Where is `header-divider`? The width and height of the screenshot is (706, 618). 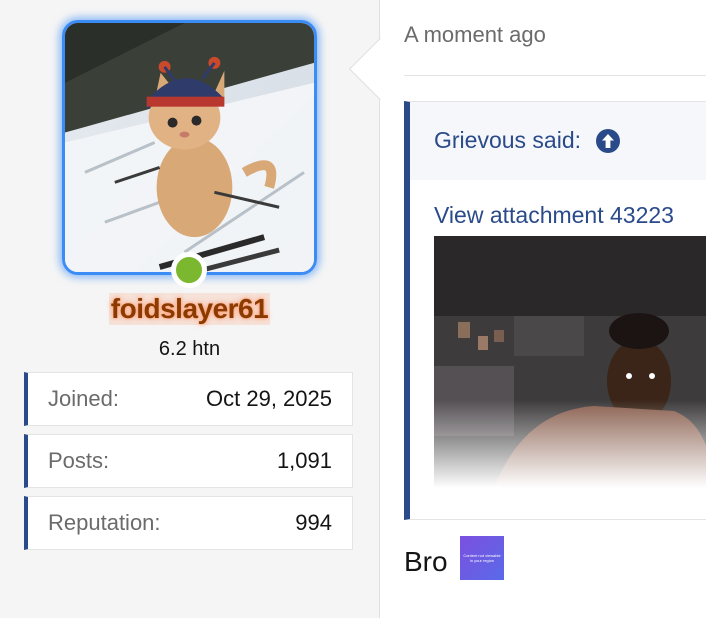 header-divider is located at coordinates (555, 75).